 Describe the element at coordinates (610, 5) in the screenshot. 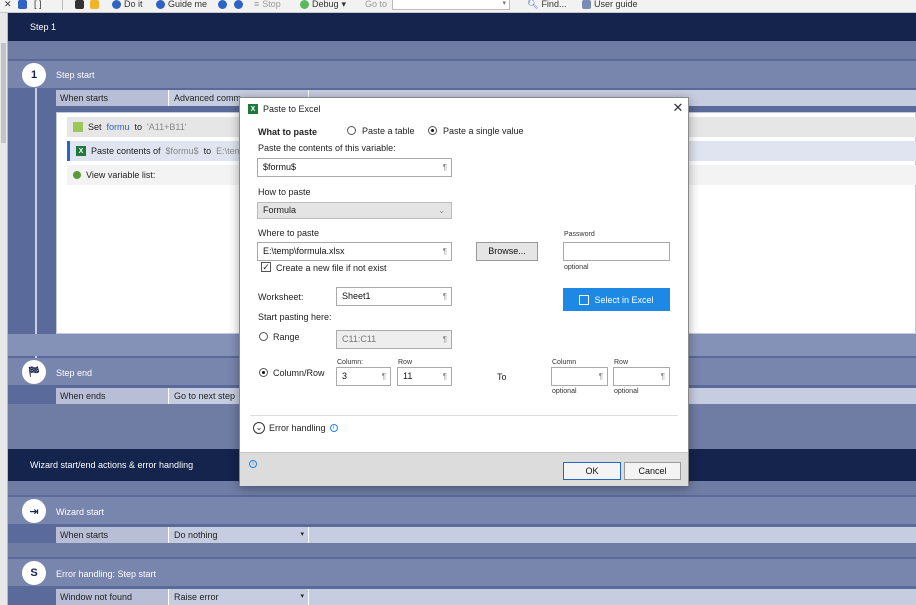

I see `user-guide-button: User guide` at that location.